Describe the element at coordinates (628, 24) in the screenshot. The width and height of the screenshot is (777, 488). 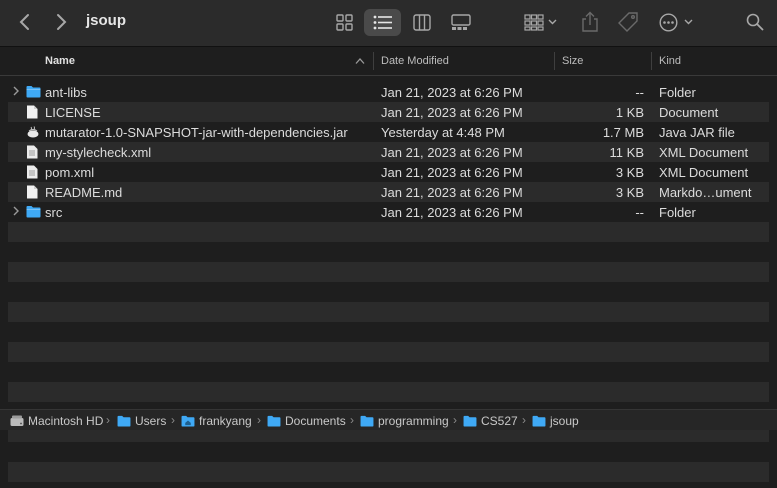
I see `tags-button` at that location.